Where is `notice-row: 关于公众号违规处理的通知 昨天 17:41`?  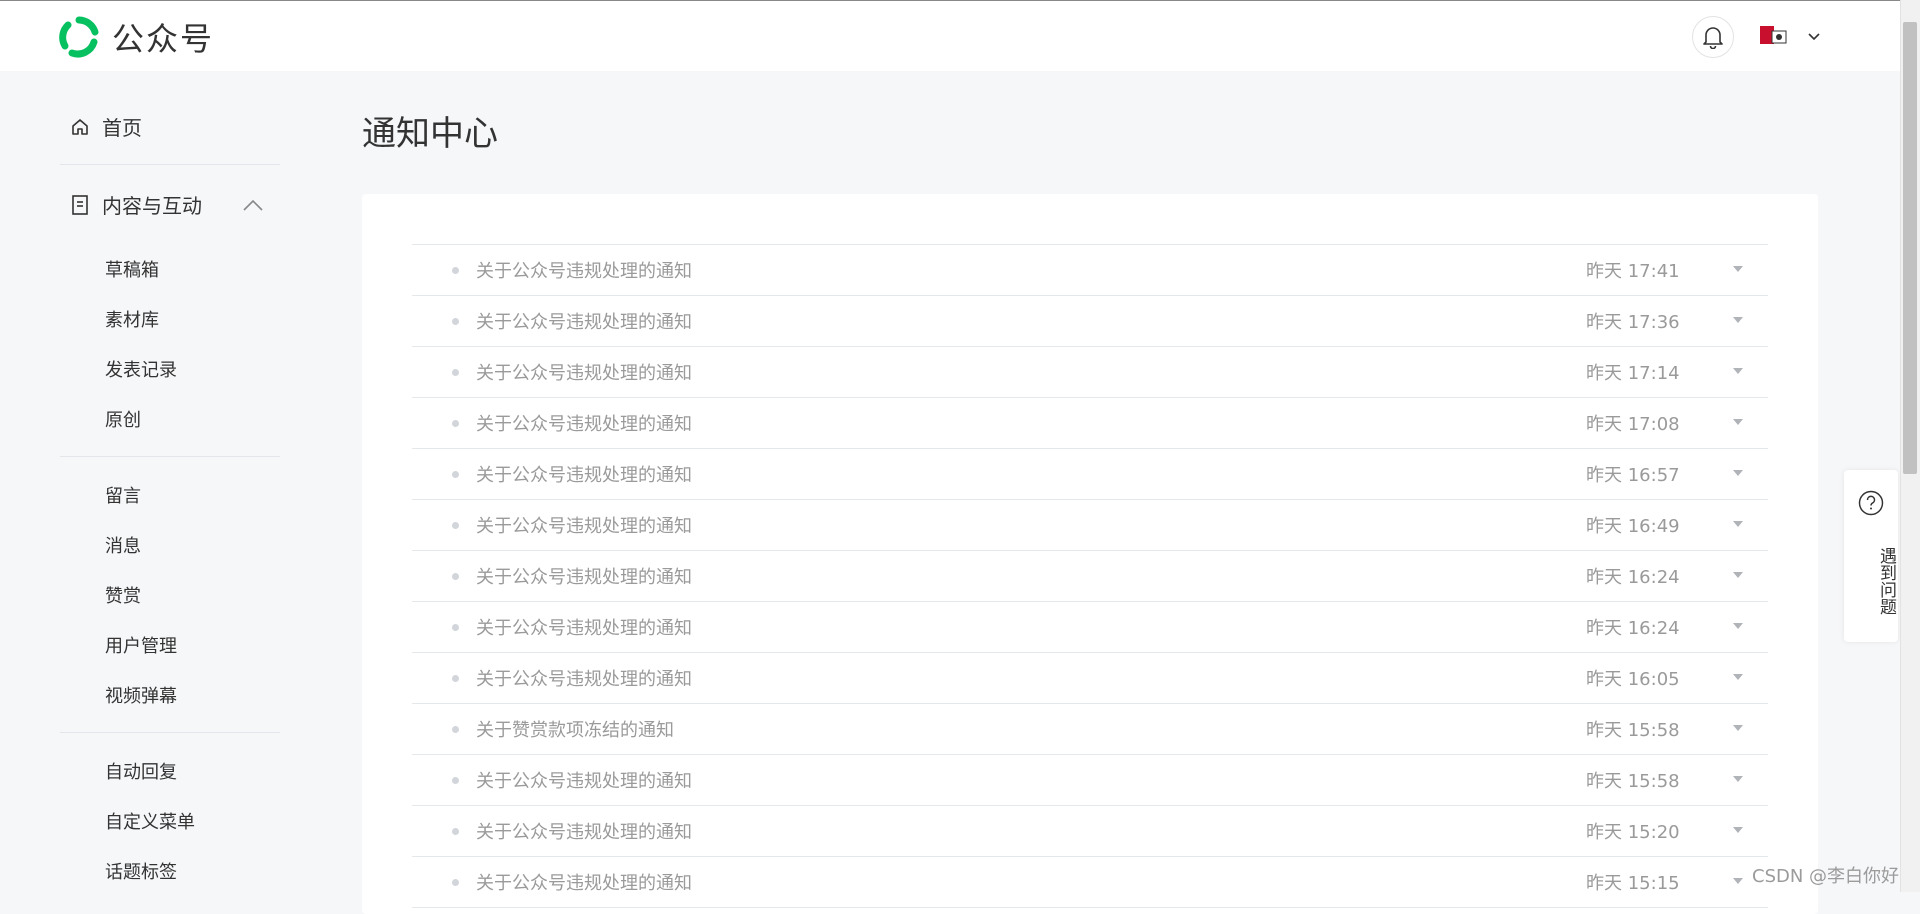 notice-row: 关于公众号违规处理的通知 昨天 17:41 is located at coordinates (1090, 270).